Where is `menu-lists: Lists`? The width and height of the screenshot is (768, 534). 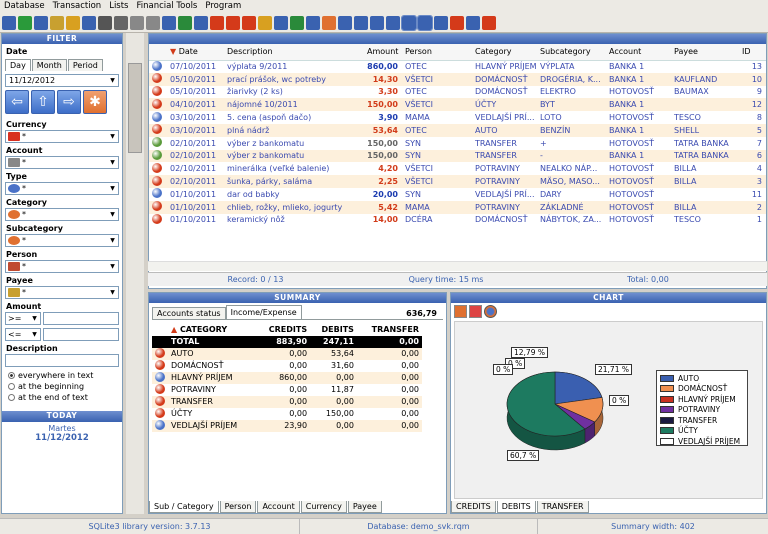
menu-lists: Lists is located at coordinates (118, 6).